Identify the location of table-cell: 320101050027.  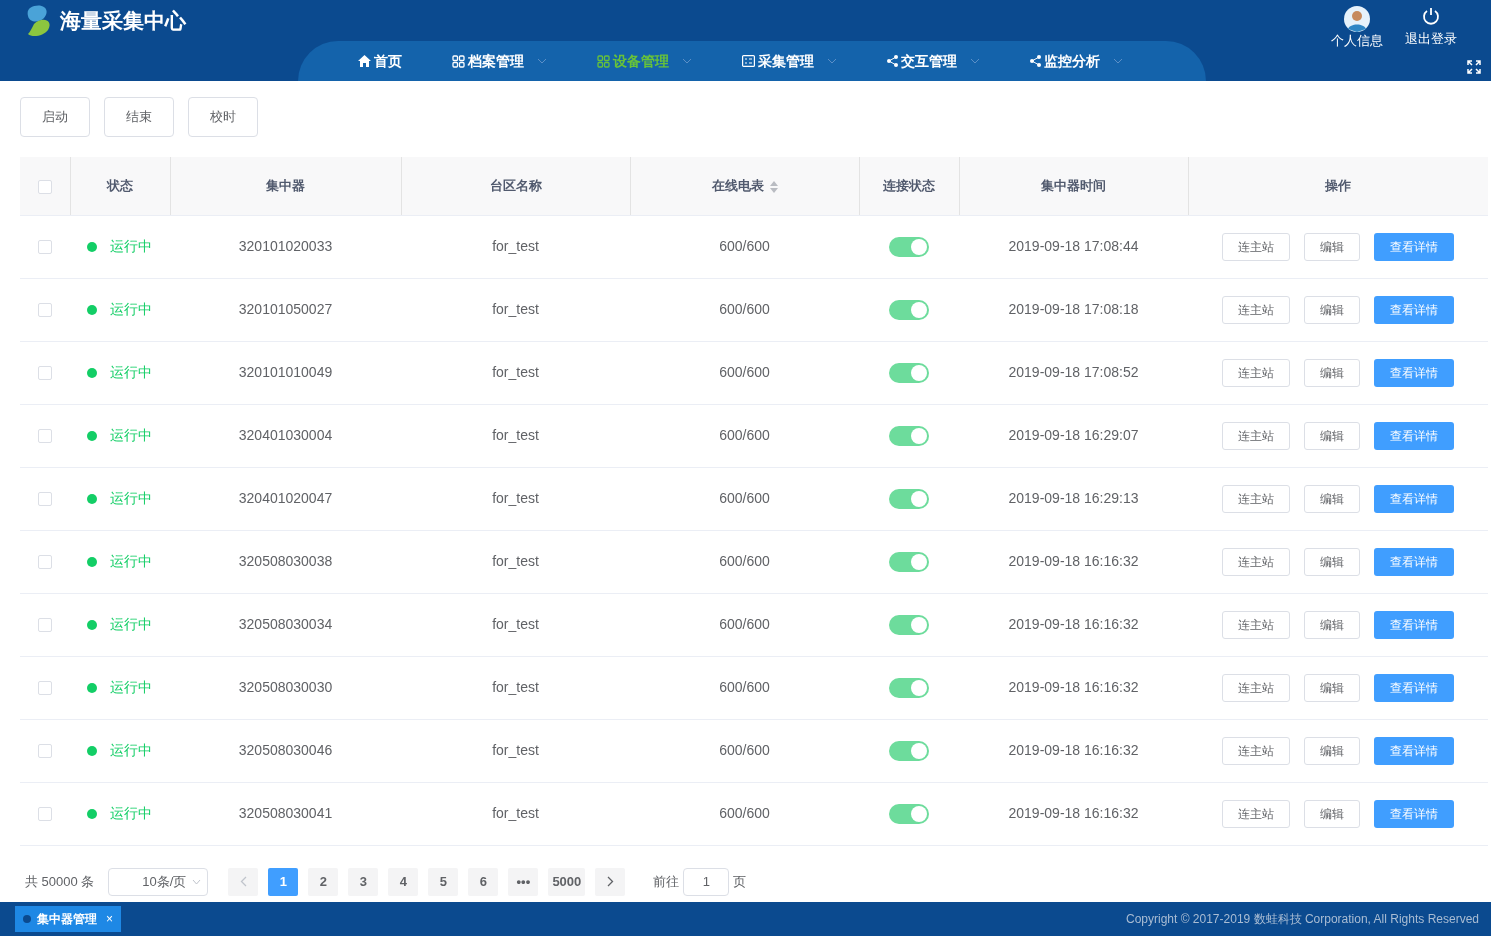
(285, 309).